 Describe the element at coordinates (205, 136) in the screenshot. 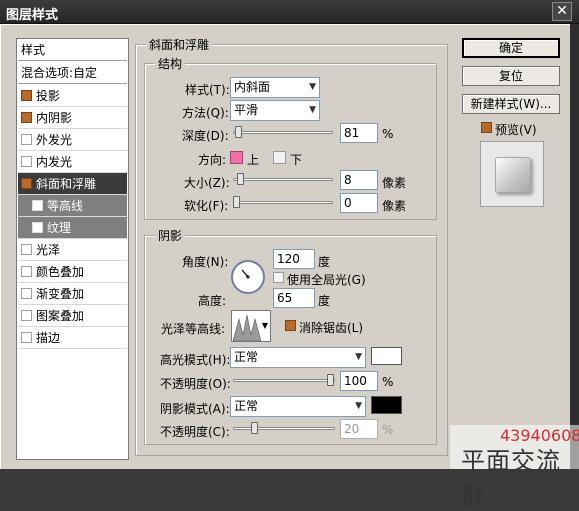

I see `depth-label: 深度(D):` at that location.